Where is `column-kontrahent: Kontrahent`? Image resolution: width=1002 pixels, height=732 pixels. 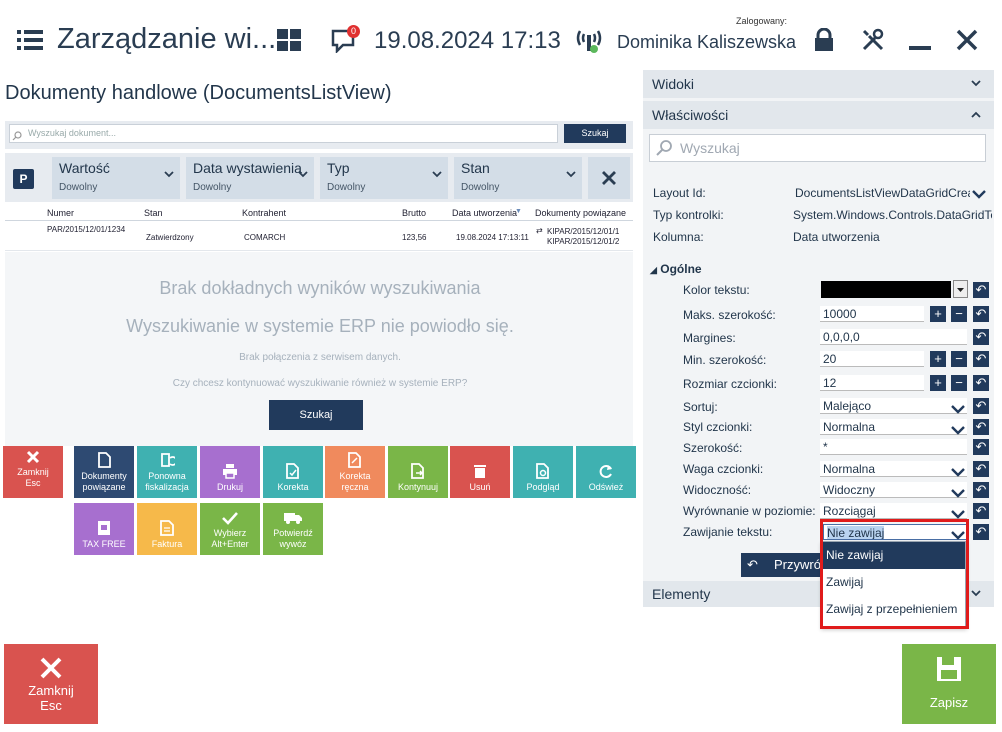
column-kontrahent: Kontrahent is located at coordinates (264, 213).